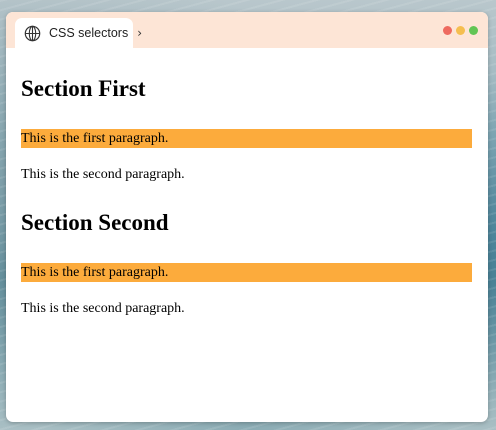  I want to click on section-second-heading: Section Second, so click(95, 222).